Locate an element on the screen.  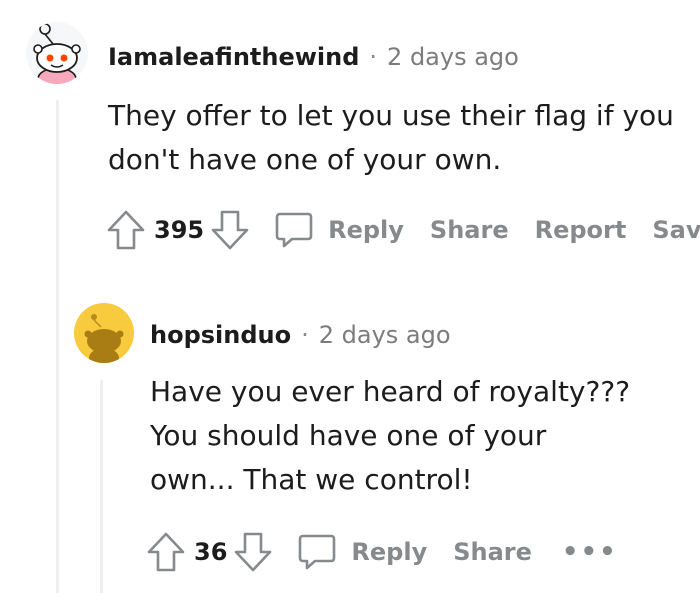
comment-meta: hopsinduo · 2 days ago is located at coordinates (300, 335).